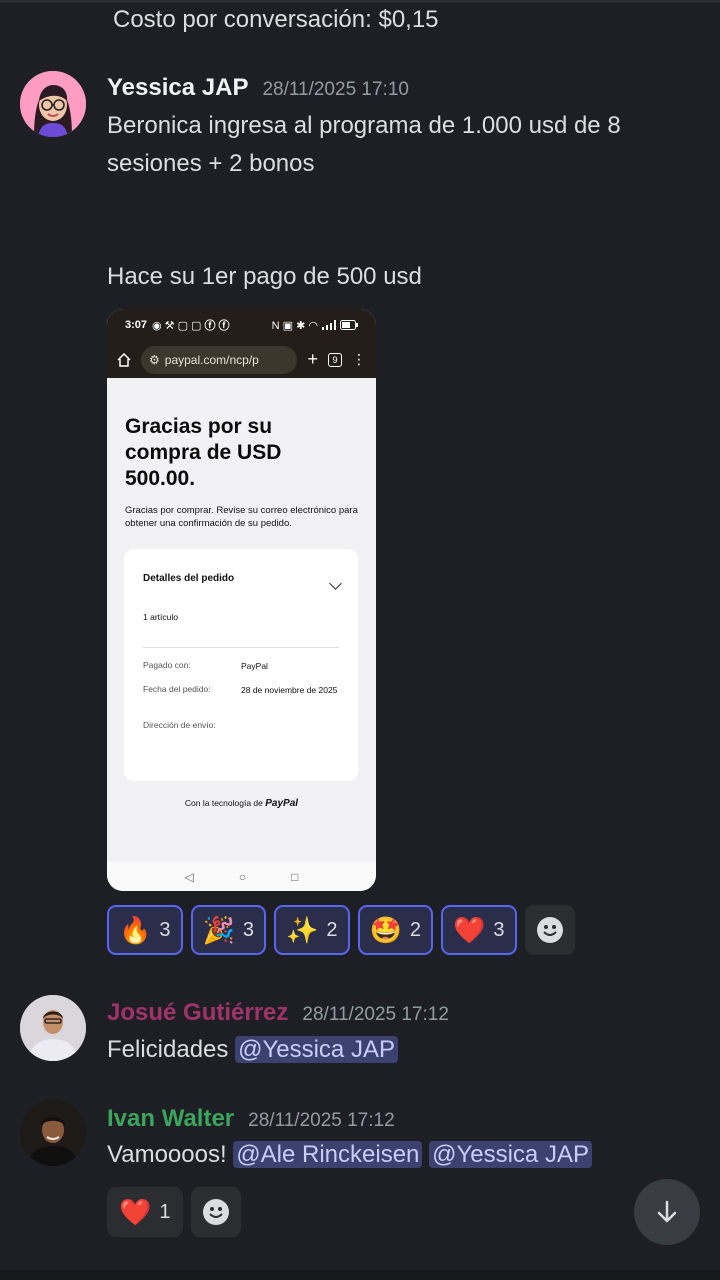  Describe the element at coordinates (167, 665) in the screenshot. I see `paid-with-label: Pagado con:` at that location.